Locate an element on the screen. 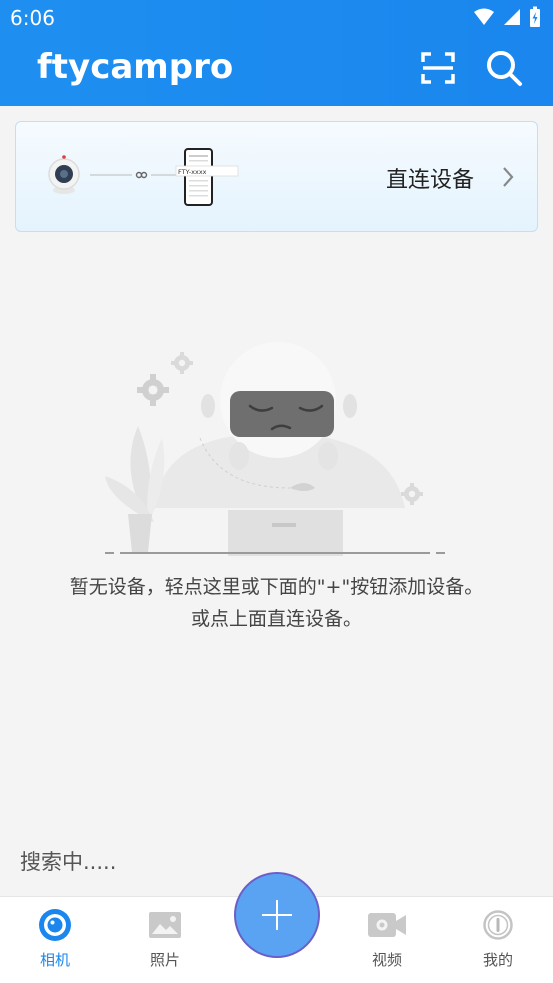 Image resolution: width=553 pixels, height=983 pixels. status-icons is located at coordinates (507, 17).